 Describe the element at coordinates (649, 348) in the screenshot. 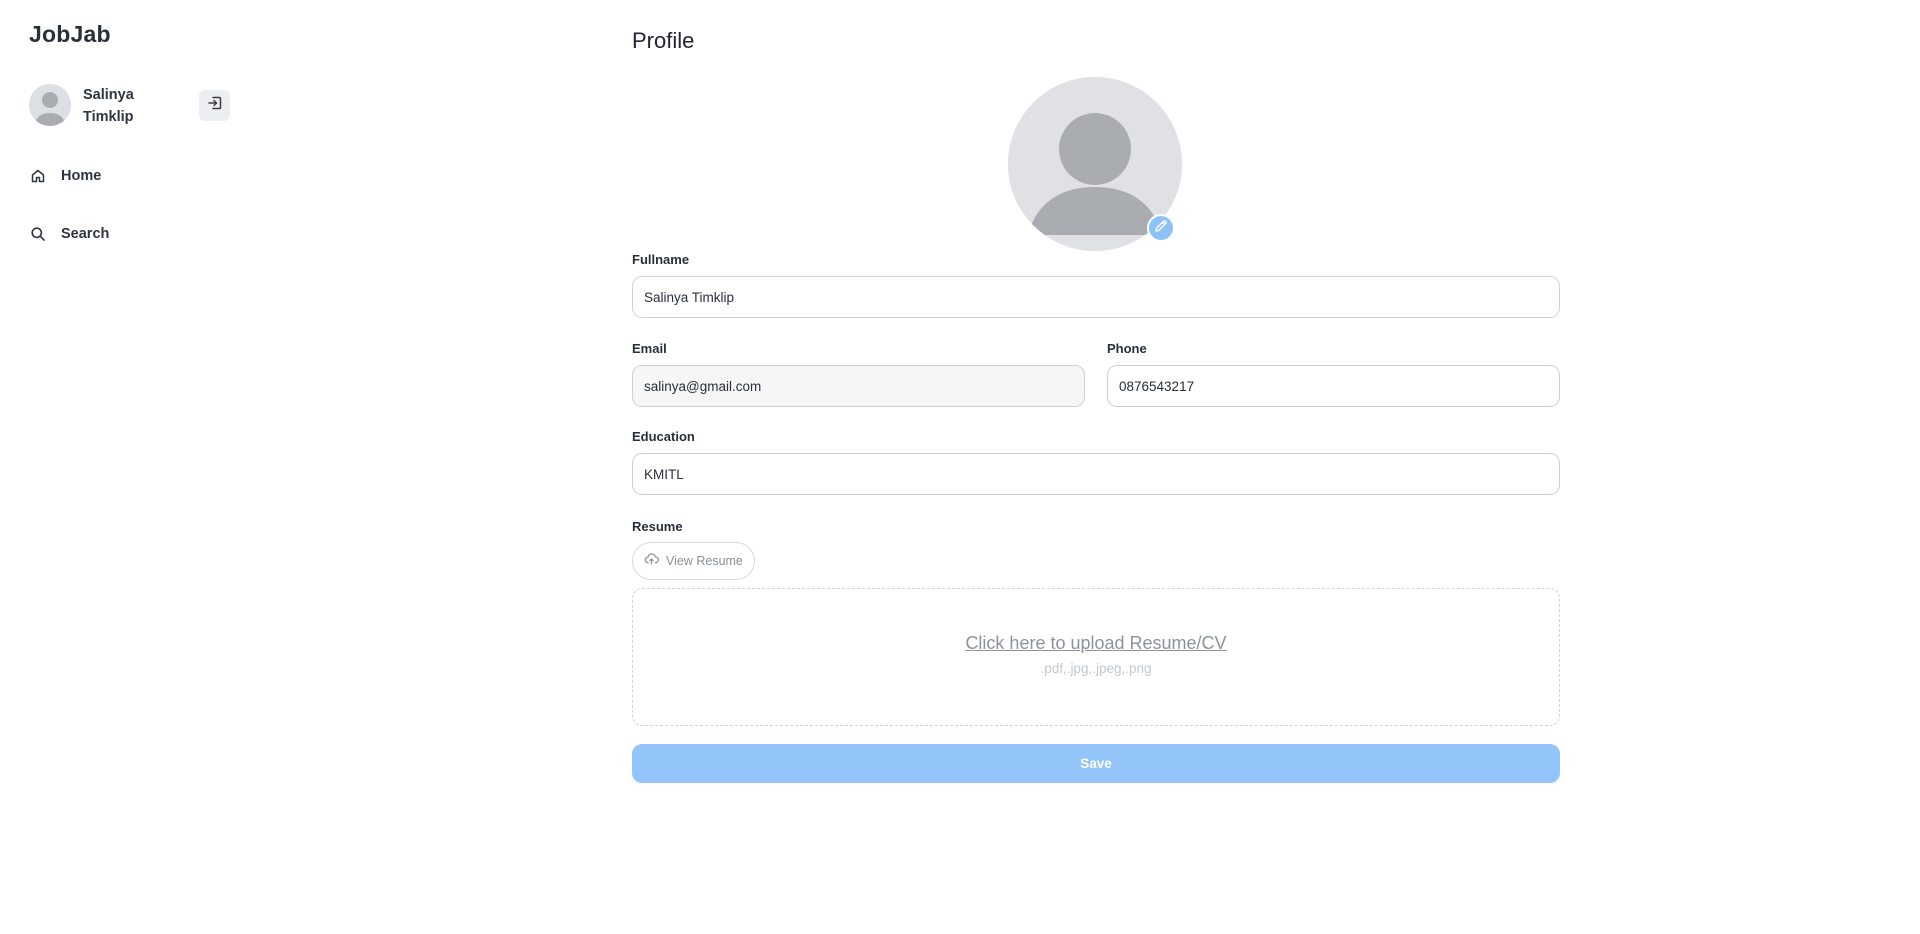

I see `email-label: Email` at that location.